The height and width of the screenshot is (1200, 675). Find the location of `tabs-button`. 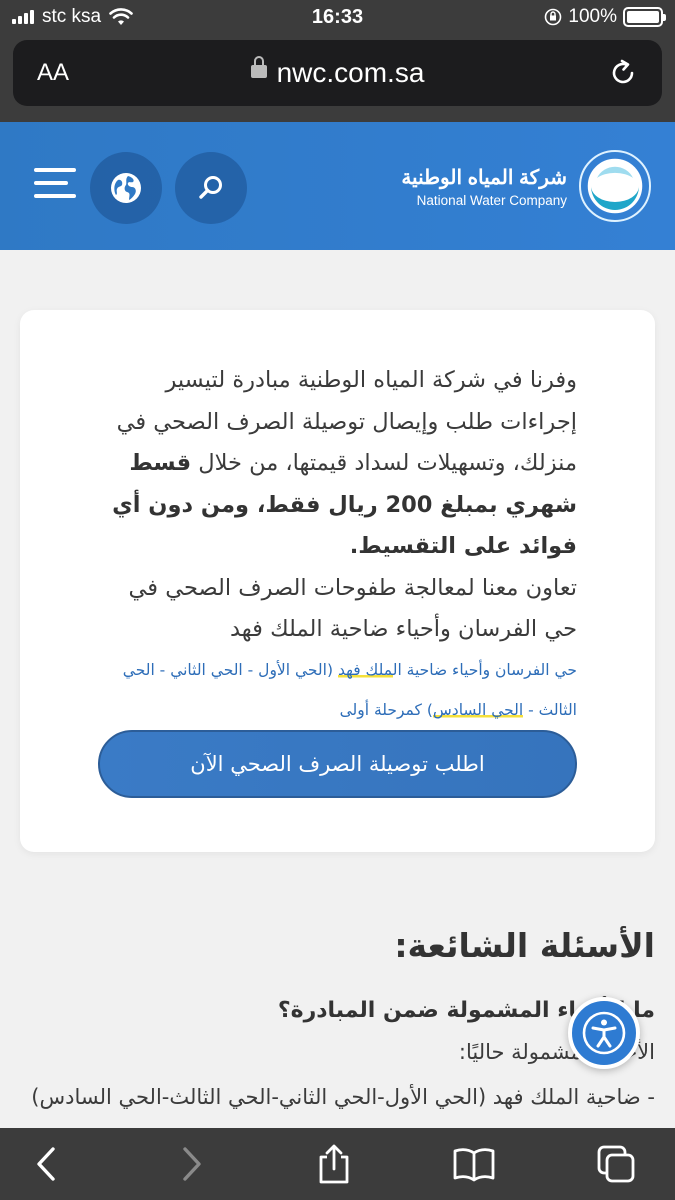

tabs-button is located at coordinates (616, 1164).